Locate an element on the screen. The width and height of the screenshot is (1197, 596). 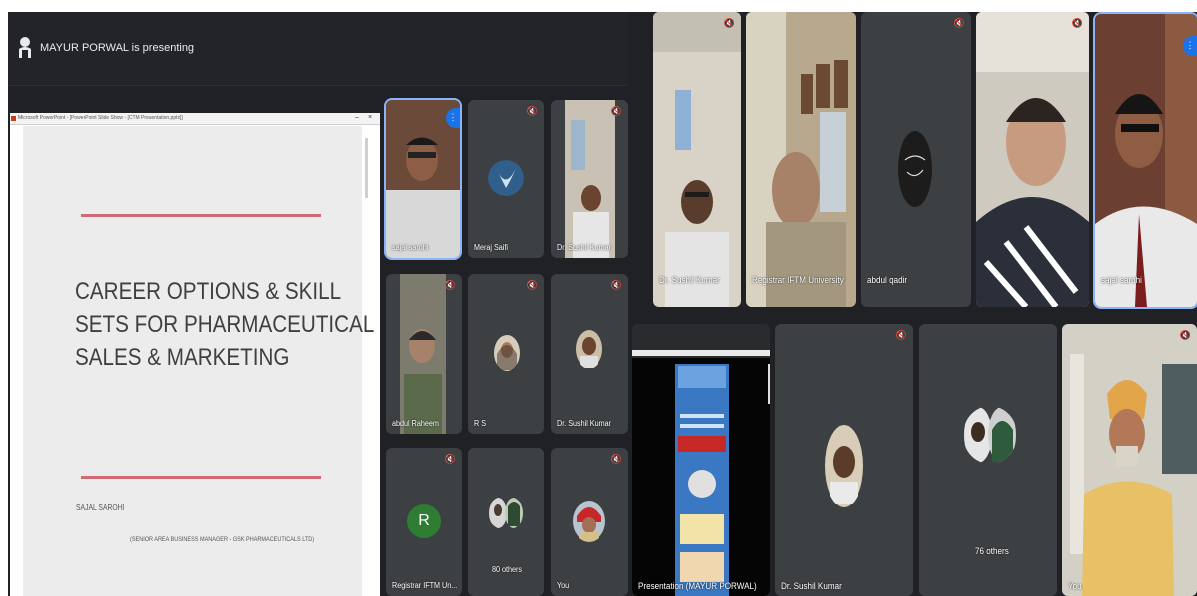
participant-name: Registrar IFTM University is located at coordinates (798, 280).